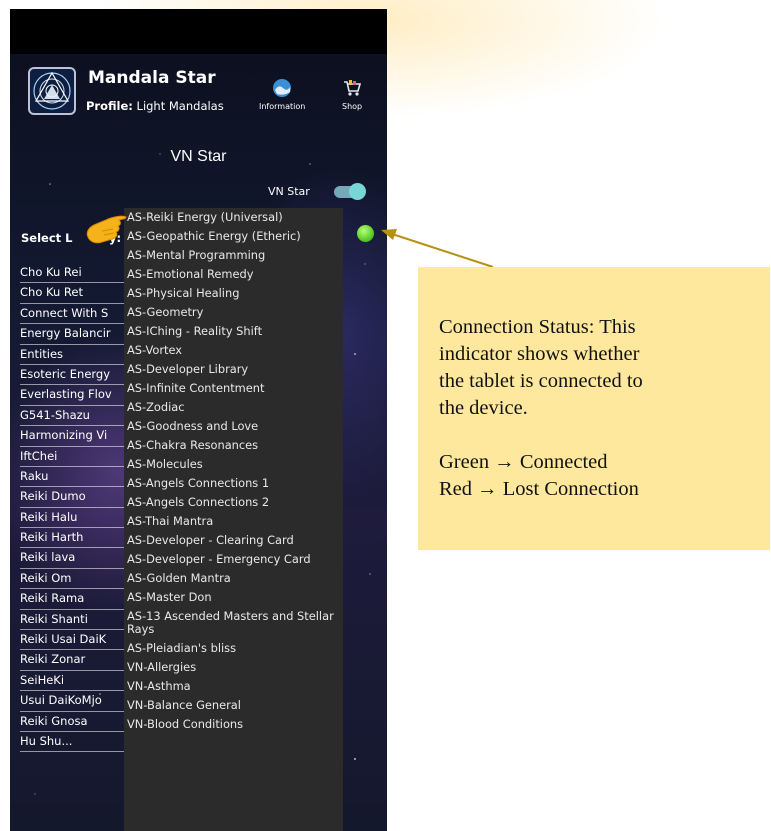 This screenshot has width=771, height=831. I want to click on dropdown-item: AS-Infinite Contentment, so click(233, 388).